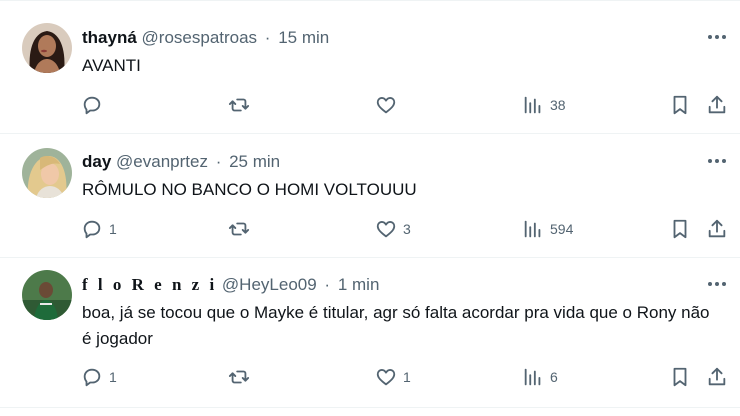  Describe the element at coordinates (558, 105) in the screenshot. I see `view-count: 38` at that location.